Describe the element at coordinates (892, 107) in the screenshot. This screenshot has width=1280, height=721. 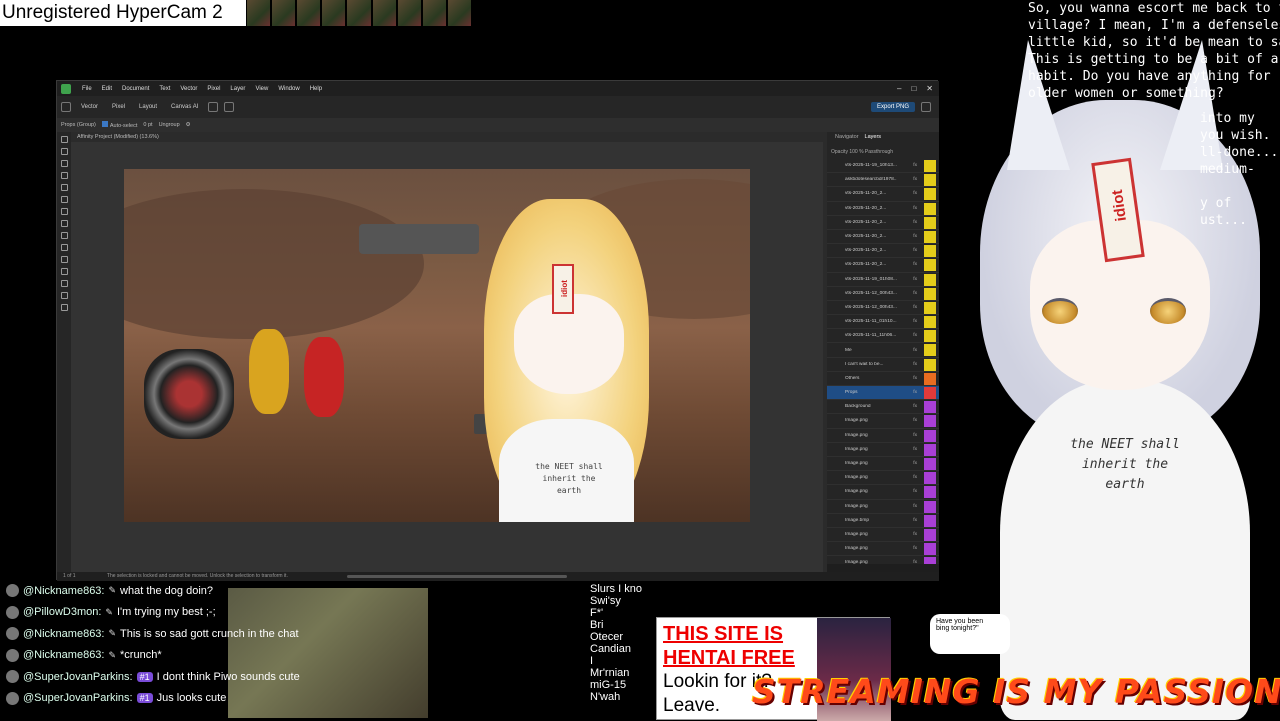
I see `export-png-button: Export PNG` at that location.